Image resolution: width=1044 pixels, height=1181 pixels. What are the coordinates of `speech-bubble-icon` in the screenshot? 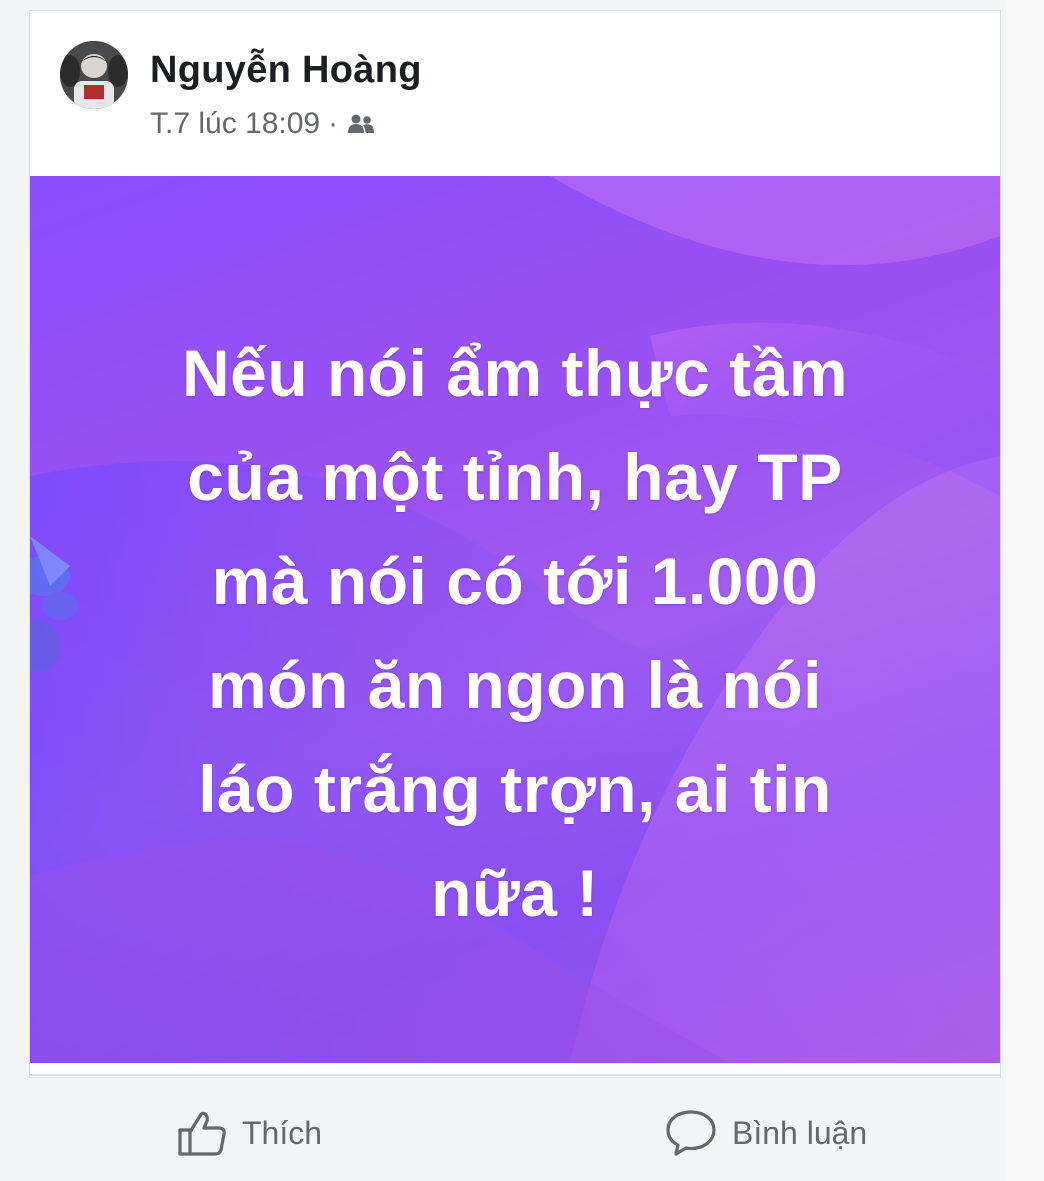 It's located at (691, 1133).